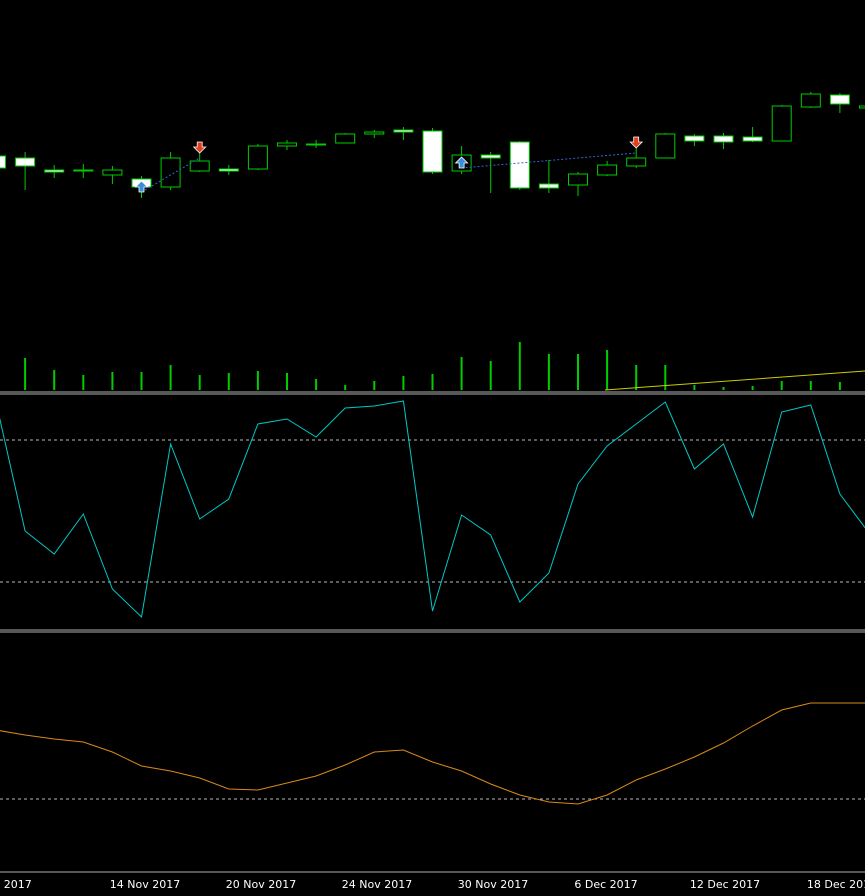 The height and width of the screenshot is (896, 865). I want to click on x-tick-label: 14 Nov 2017, so click(145, 884).